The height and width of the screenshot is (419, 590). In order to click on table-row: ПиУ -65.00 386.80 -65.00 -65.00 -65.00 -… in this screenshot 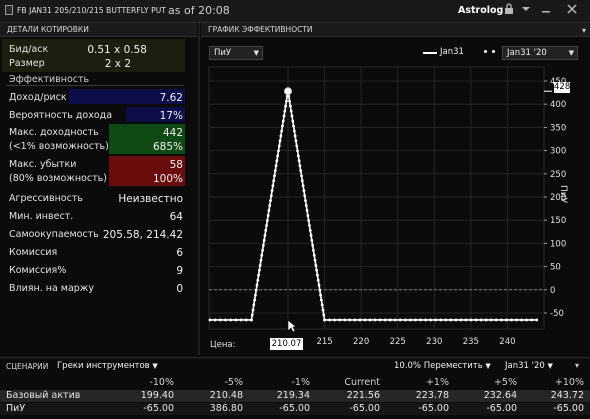, I will do `click(295, 409)`.